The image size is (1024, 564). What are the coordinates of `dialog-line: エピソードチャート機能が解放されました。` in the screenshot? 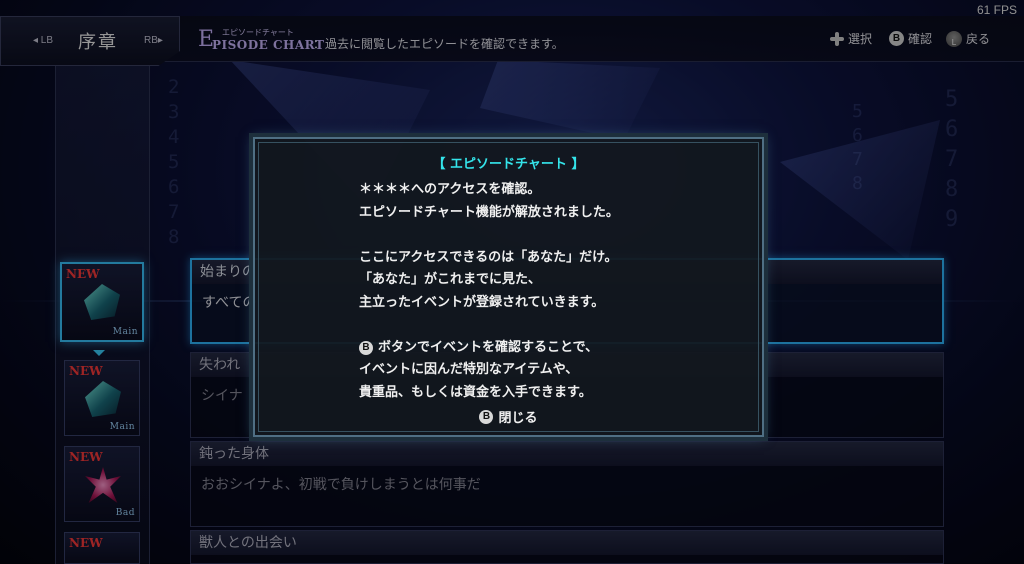 It's located at (489, 212).